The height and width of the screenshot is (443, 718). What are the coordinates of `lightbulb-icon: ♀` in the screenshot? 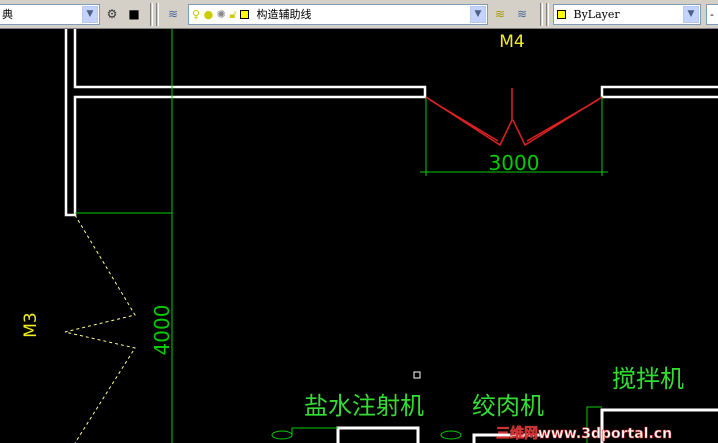 It's located at (196, 14).